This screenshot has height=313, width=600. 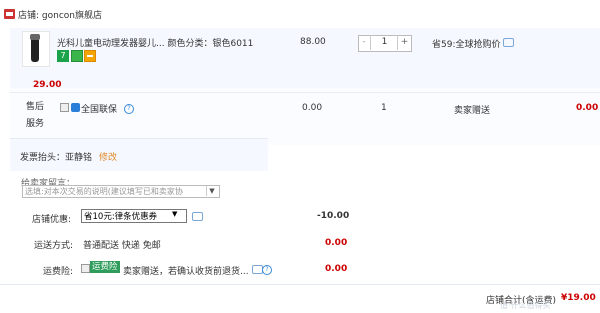 What do you see at coordinates (108, 156) in the screenshot?
I see `invoice-edit-link: 修改` at bounding box center [108, 156].